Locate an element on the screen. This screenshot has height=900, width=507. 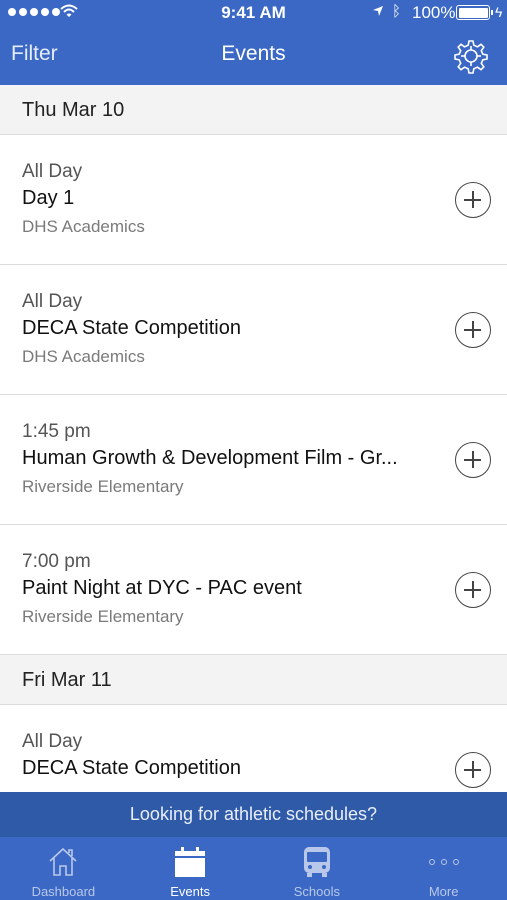
tab-schools: Schools is located at coordinates (317, 868).